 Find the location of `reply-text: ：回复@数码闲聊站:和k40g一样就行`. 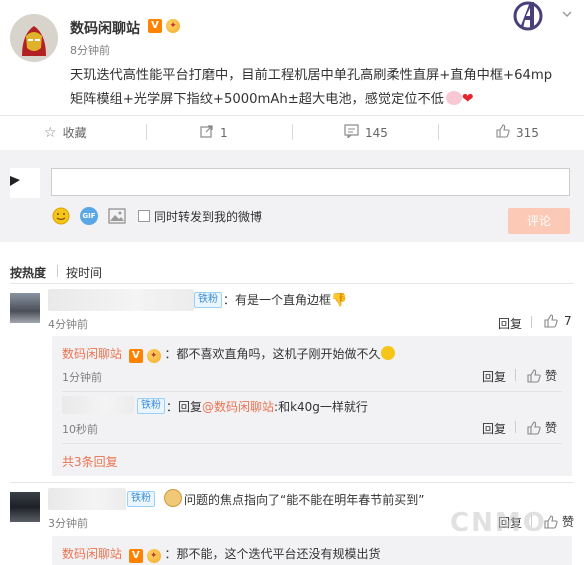

reply-text: ：回复@数码闲聊站:和k40g一样就行 is located at coordinates (267, 407).